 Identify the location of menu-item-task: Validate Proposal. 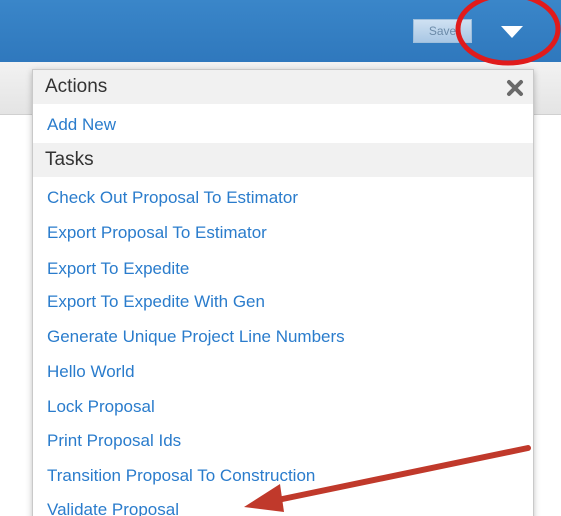
(113, 508).